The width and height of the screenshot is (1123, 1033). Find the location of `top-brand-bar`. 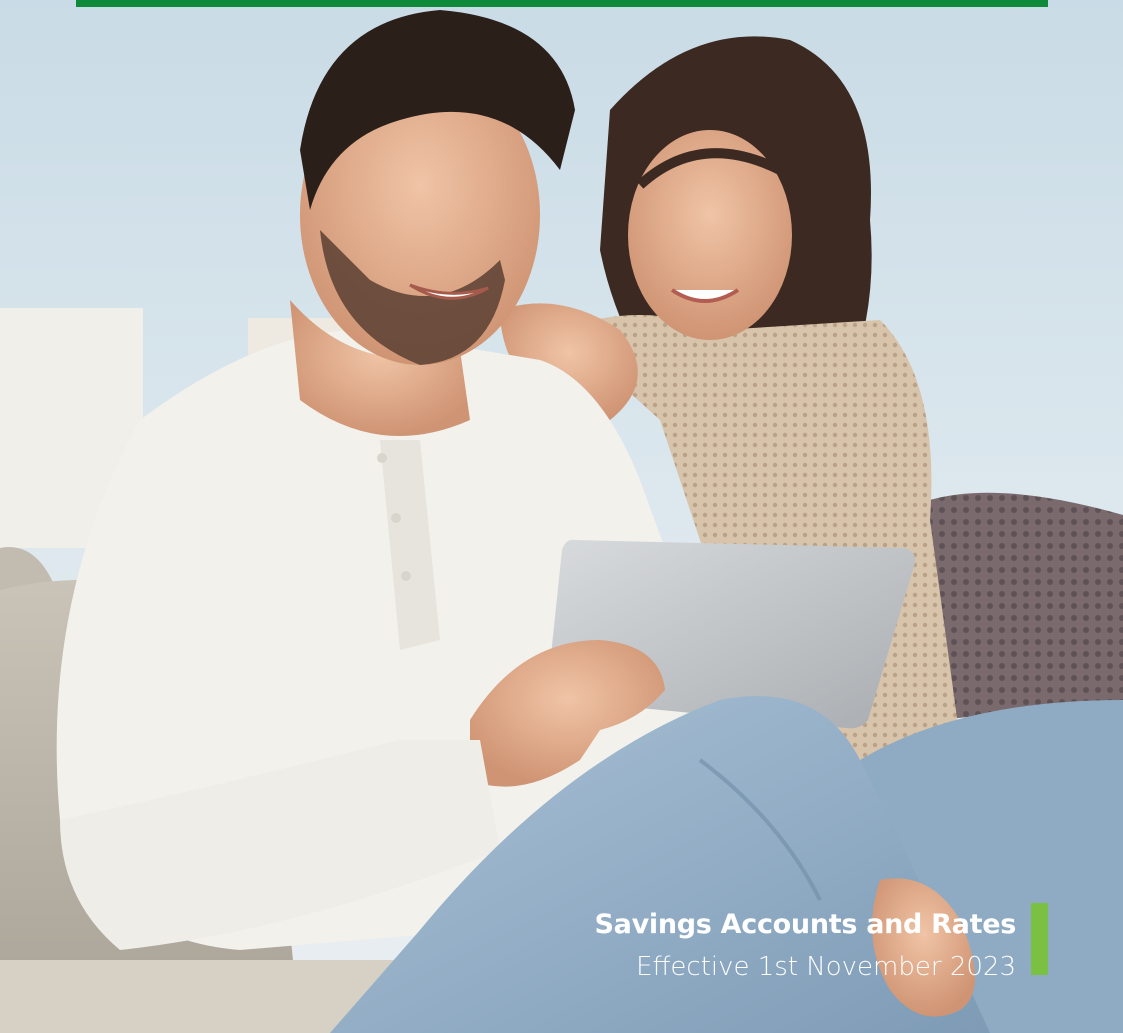

top-brand-bar is located at coordinates (562, 3).